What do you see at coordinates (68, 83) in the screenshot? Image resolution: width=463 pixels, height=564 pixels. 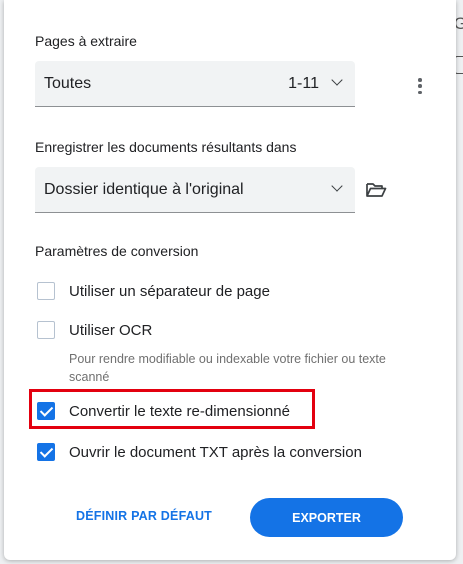 I see `pages-select-value: Toutes` at bounding box center [68, 83].